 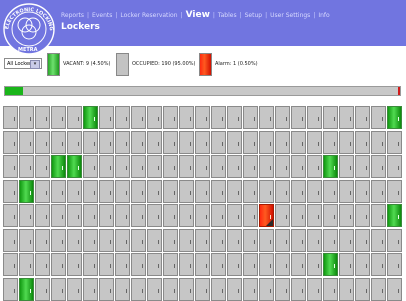 I want to click on chevron-down-icon: ▾, so click(x=35, y=64).